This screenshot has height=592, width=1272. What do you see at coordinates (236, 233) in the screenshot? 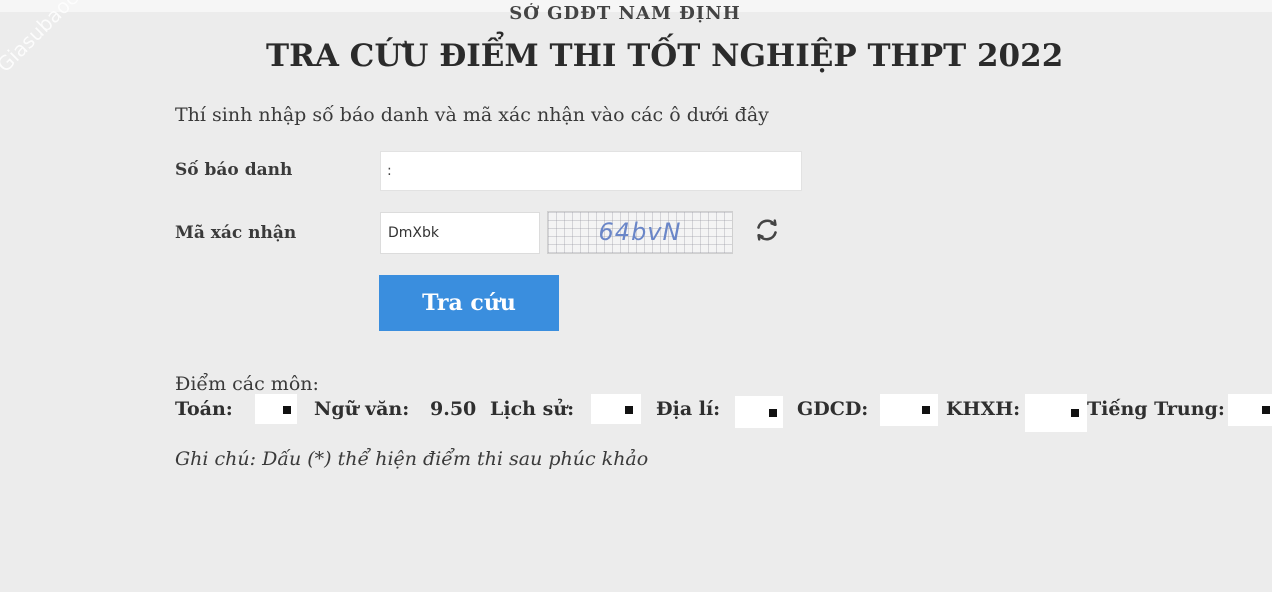
I see `captcha-label: Mã xác nhận` at bounding box center [236, 233].